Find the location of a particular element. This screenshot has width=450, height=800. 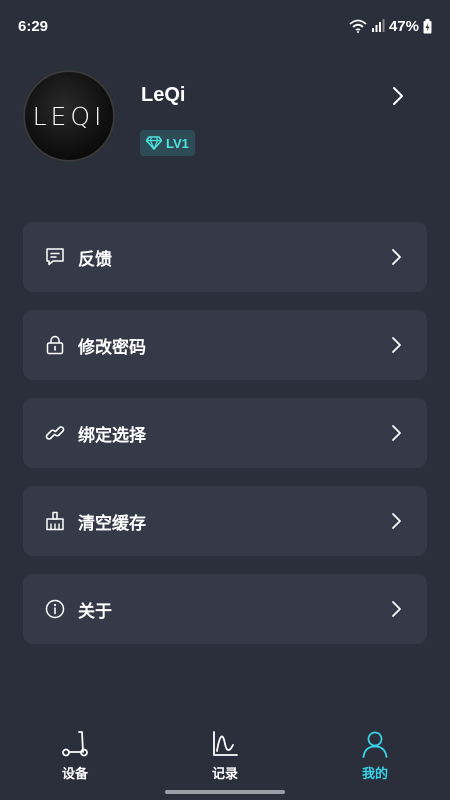

tab-label: 记录 is located at coordinates (224, 774).